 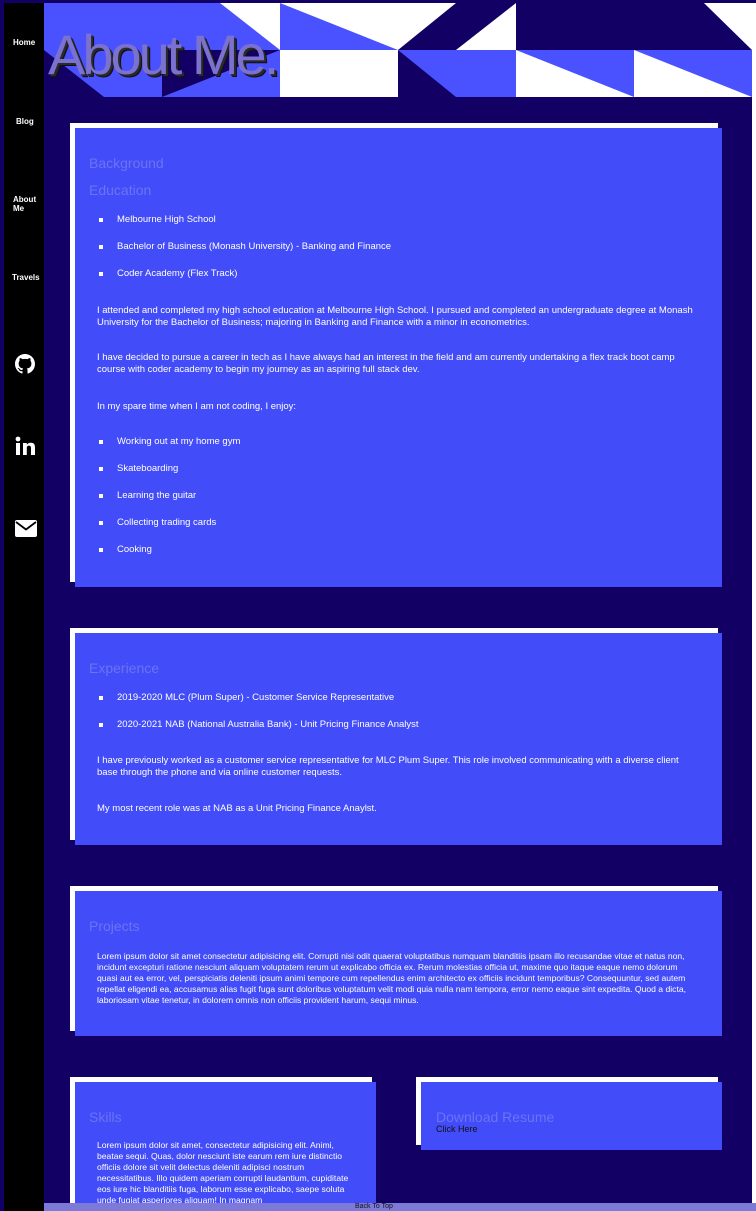 What do you see at coordinates (105, 1117) in the screenshot?
I see `section-heading: Skills` at bounding box center [105, 1117].